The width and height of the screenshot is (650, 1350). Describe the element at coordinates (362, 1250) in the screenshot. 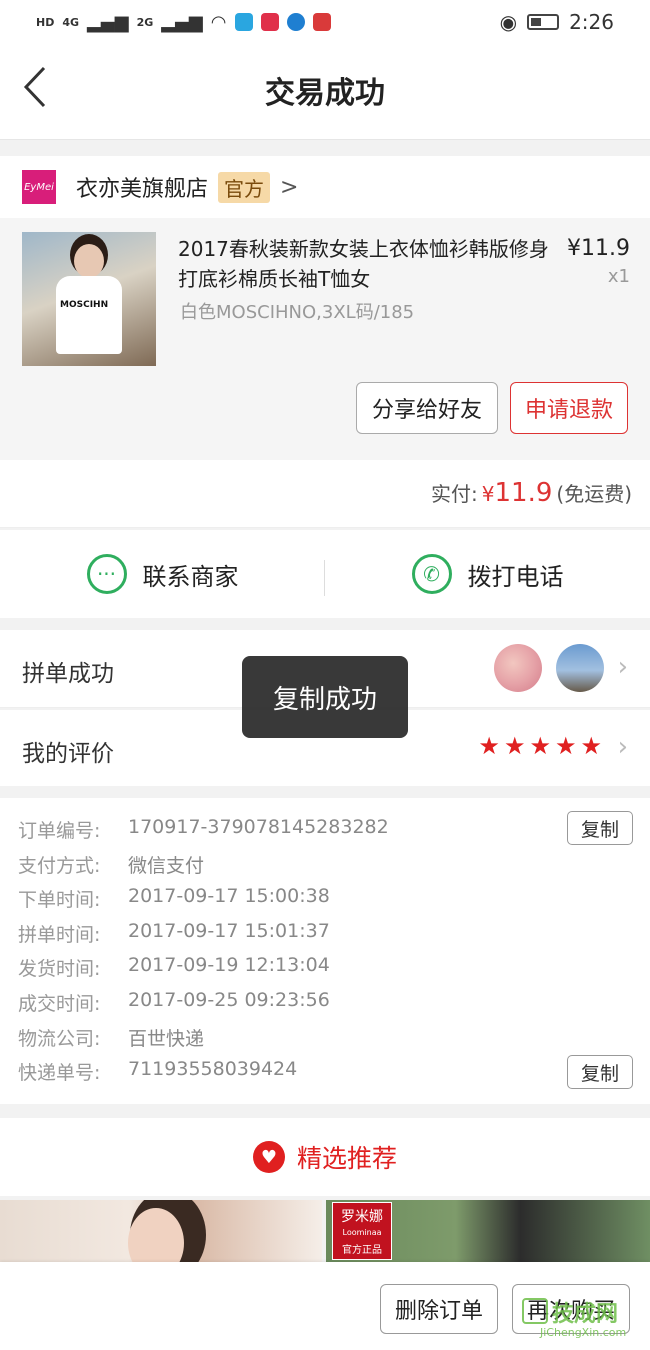

I see `brand-official: 官方正品` at that location.